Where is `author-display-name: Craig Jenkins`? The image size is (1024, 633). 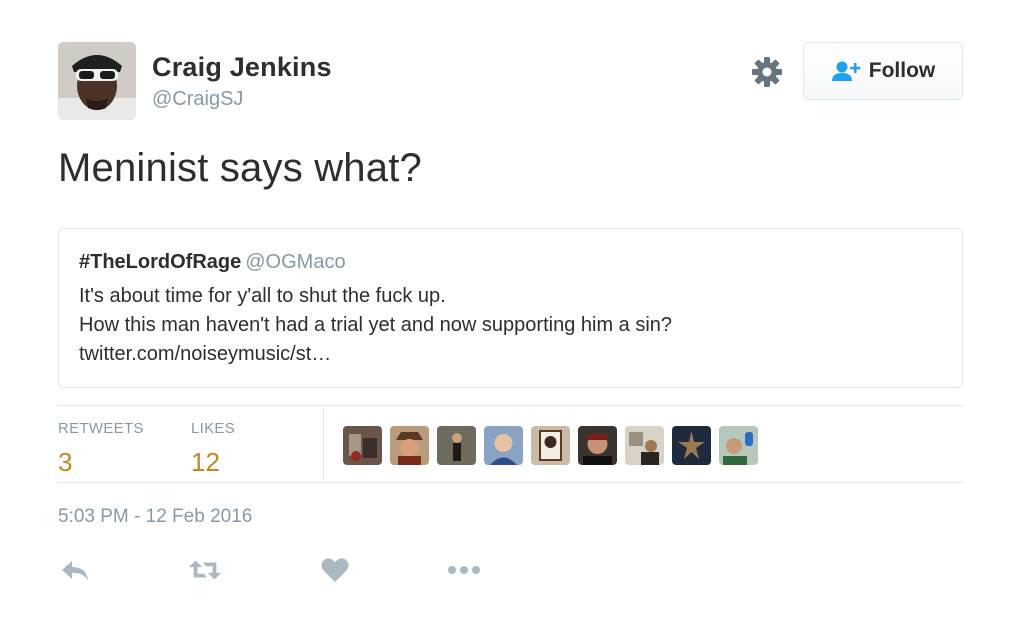 author-display-name: Craig Jenkins is located at coordinates (242, 67).